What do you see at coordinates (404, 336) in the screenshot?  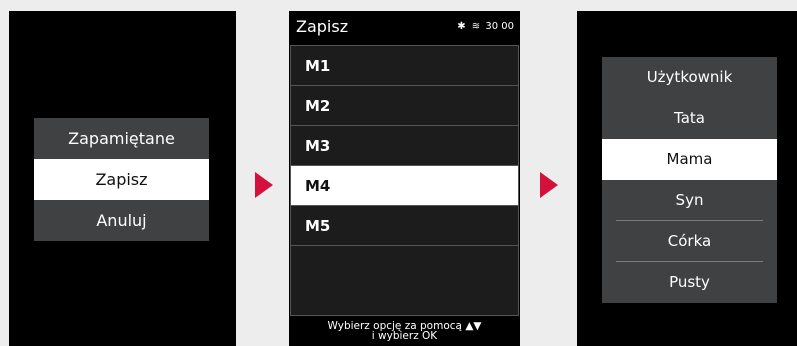 I see `footer-hint-line2: i wybierz OK` at bounding box center [404, 336].